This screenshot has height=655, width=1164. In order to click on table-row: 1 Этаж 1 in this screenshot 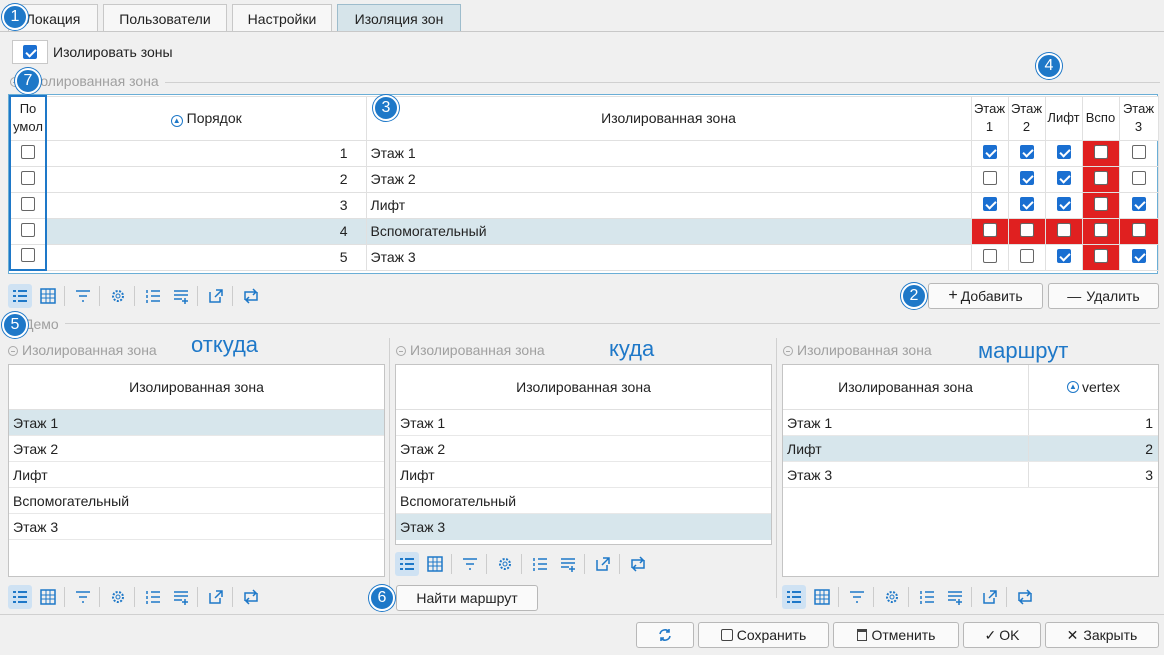, I will do `click(584, 153)`.